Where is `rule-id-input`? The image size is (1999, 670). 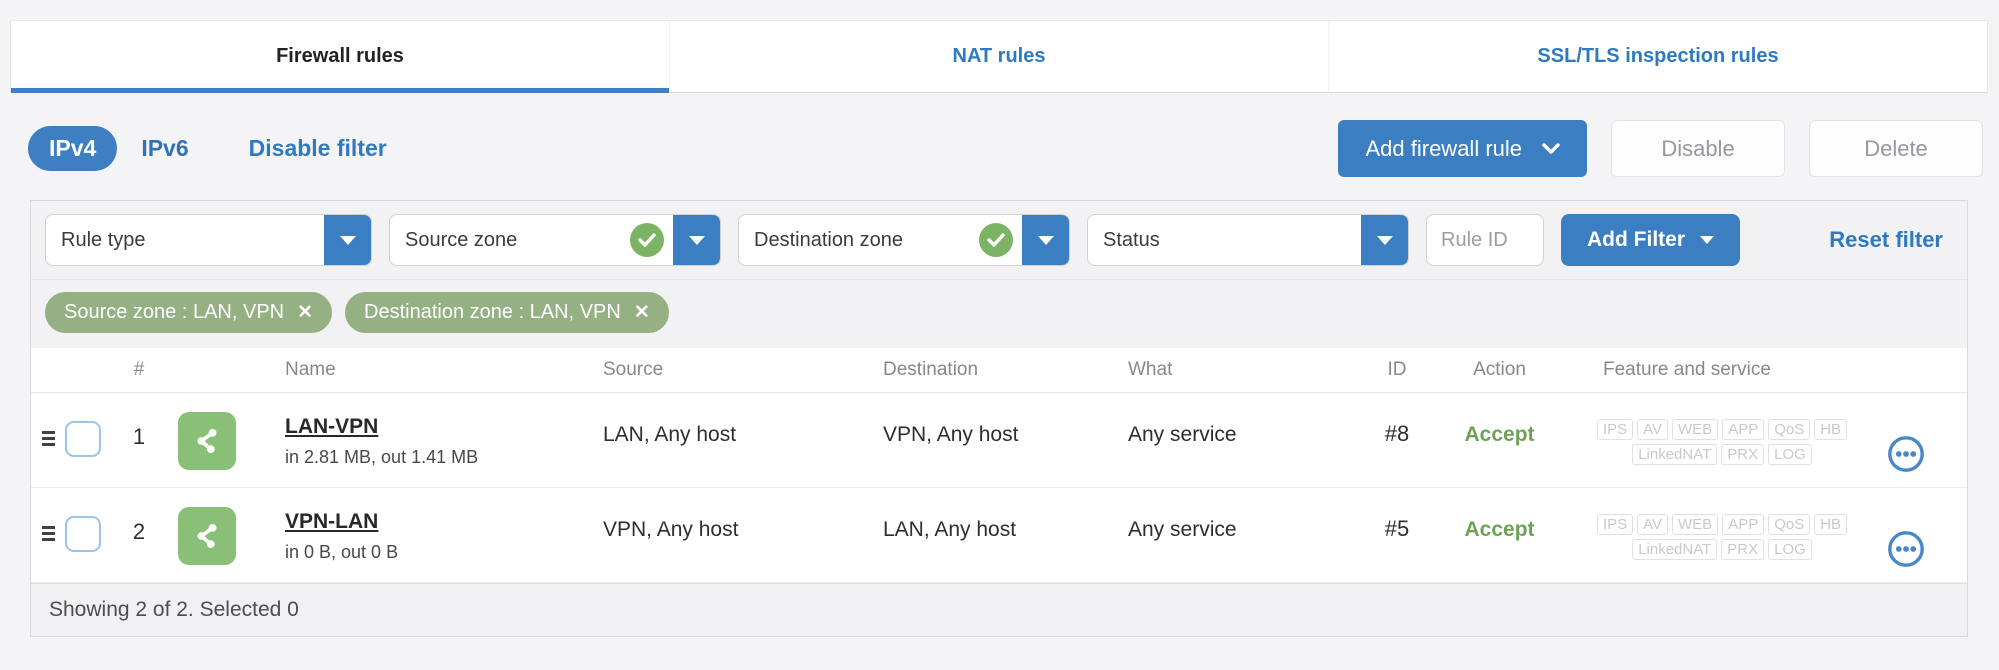
rule-id-input is located at coordinates (1485, 240).